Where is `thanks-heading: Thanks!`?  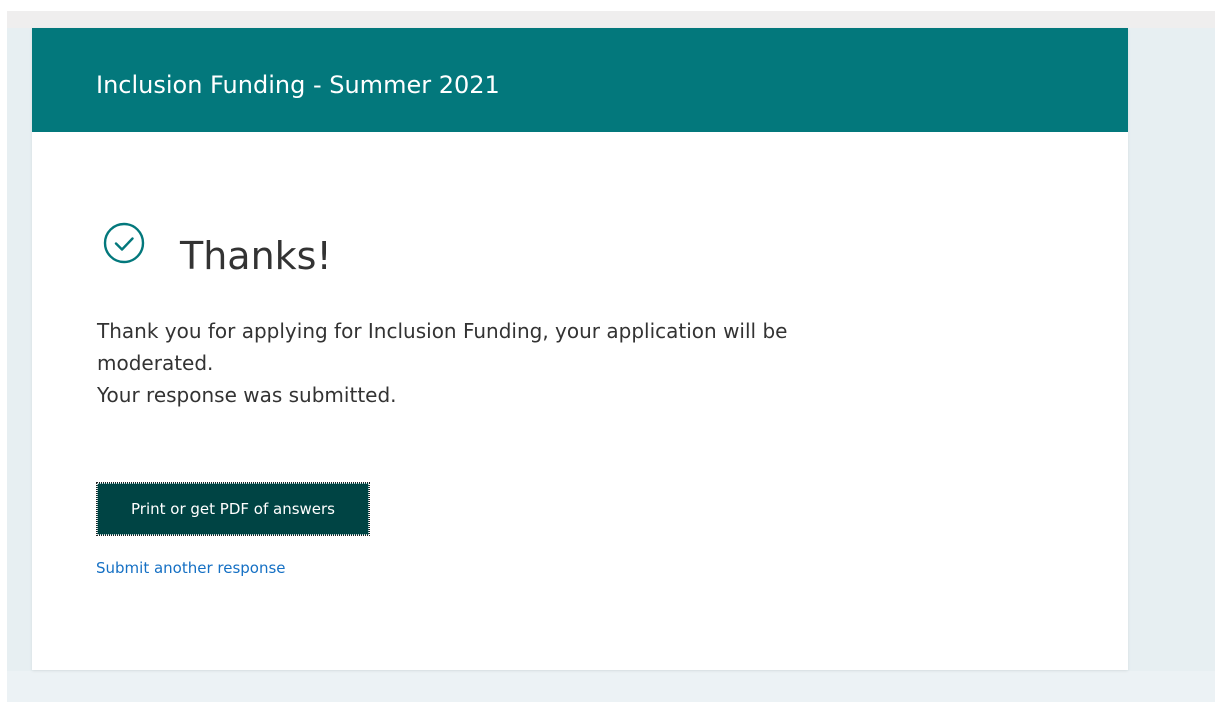 thanks-heading: Thanks! is located at coordinates (256, 256).